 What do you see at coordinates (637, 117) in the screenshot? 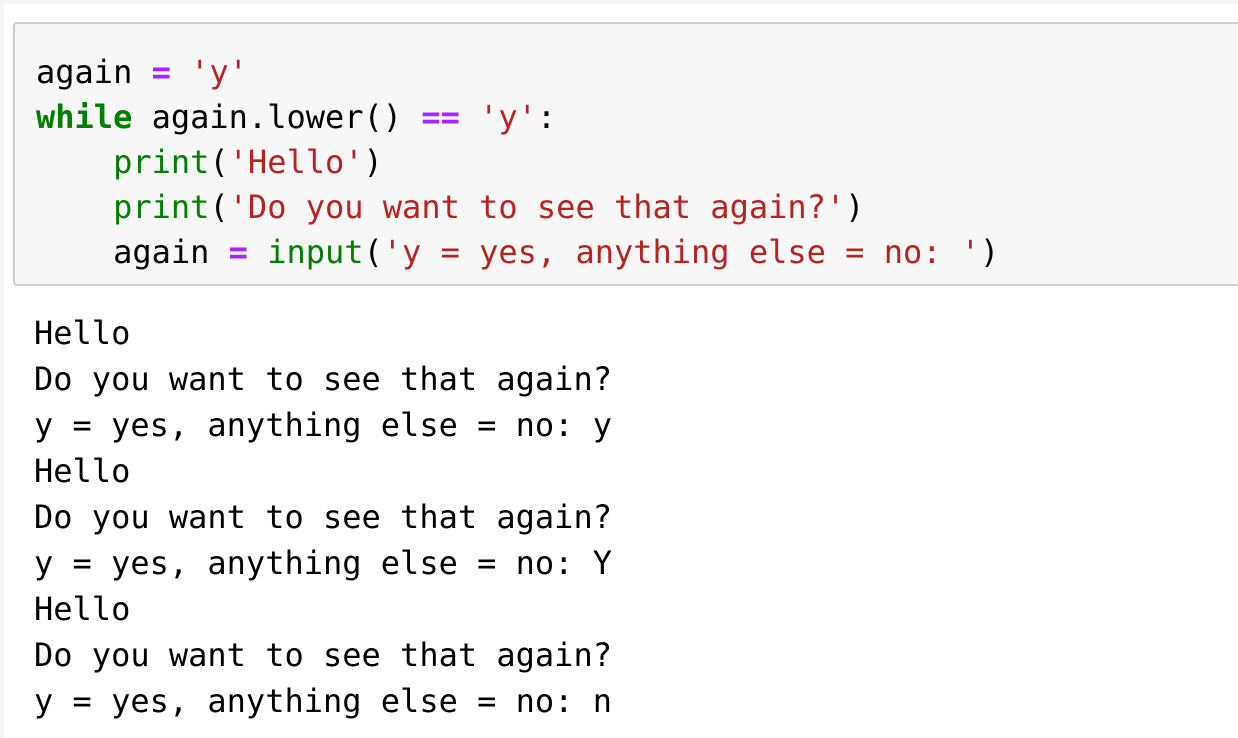
I see `code-line: while again.lower() == 'y':` at bounding box center [637, 117].